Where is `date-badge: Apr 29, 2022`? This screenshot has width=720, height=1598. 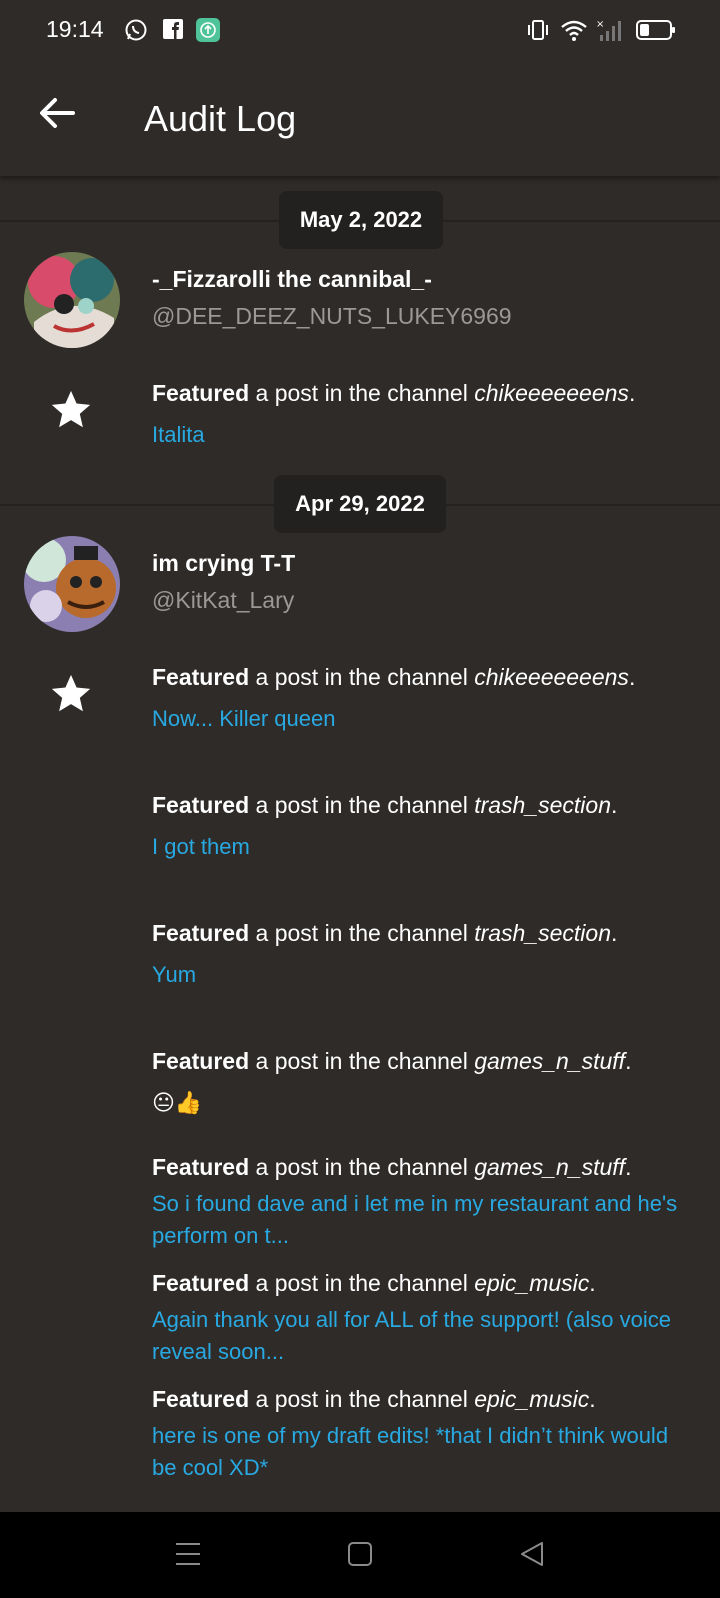
date-badge: Apr 29, 2022 is located at coordinates (360, 504).